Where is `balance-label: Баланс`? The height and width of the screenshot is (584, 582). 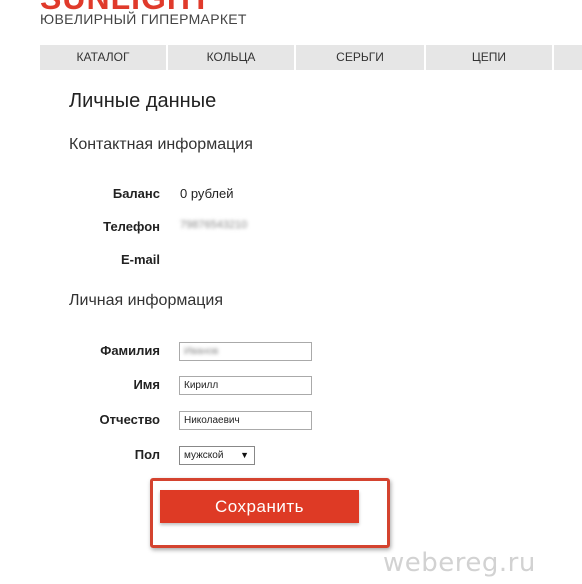 balance-label: Баланс is located at coordinates (136, 193).